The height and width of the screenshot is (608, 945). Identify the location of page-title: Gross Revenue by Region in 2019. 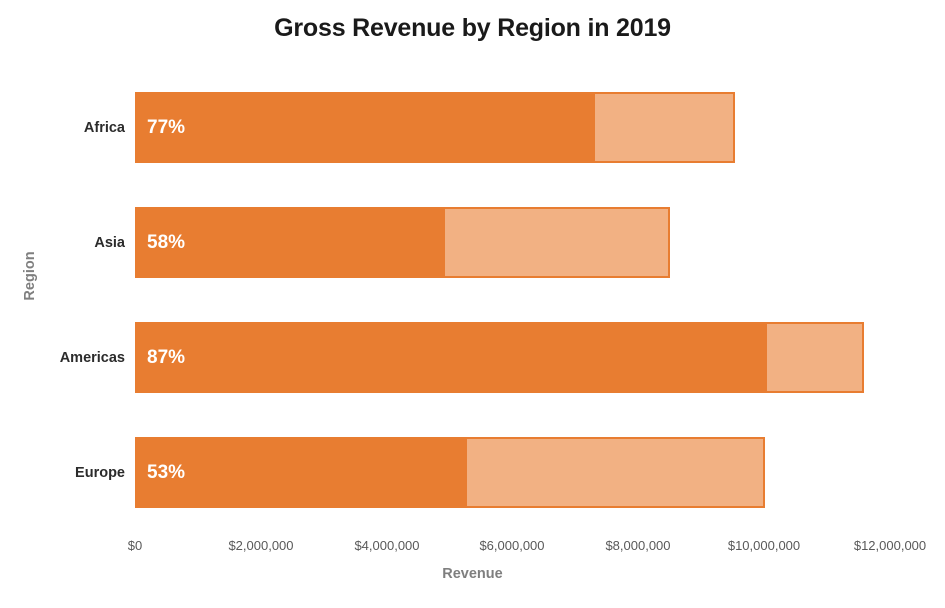
(472, 28).